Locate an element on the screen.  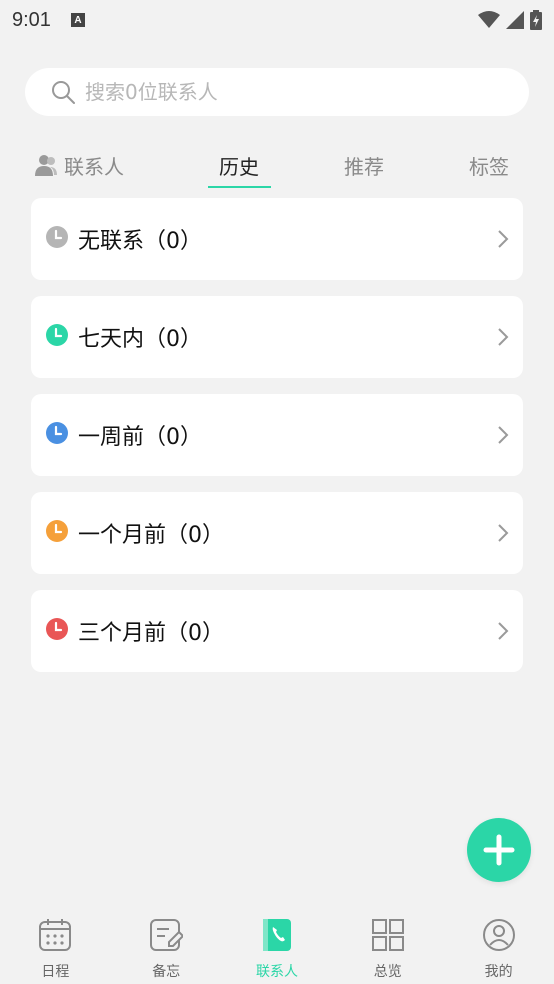
history-group-label: 无联系（0） is located at coordinates (140, 241).